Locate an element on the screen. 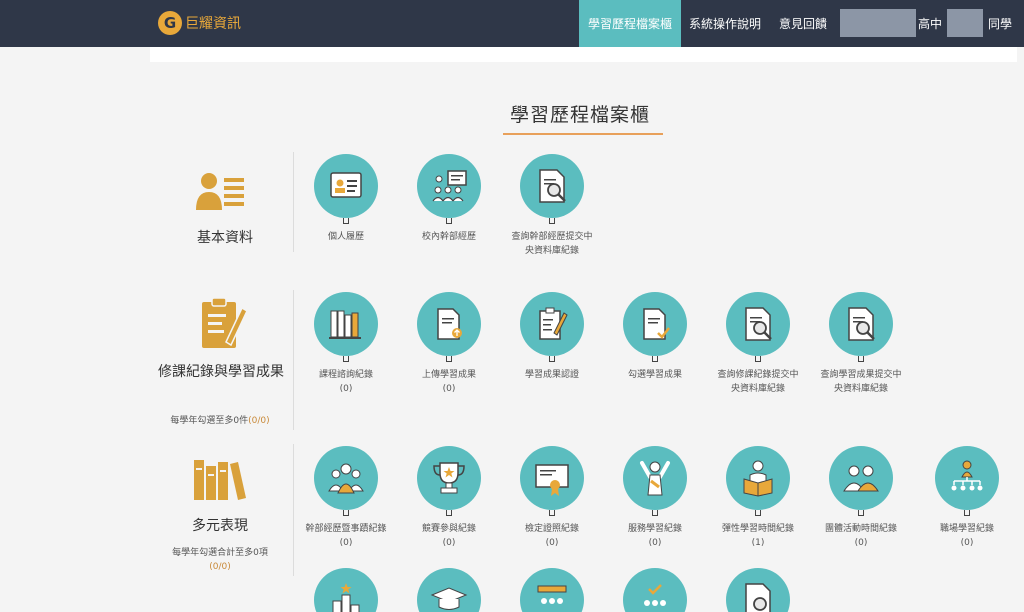 This screenshot has width=1024, height=612. presentation-icon is located at coordinates (552, 590).